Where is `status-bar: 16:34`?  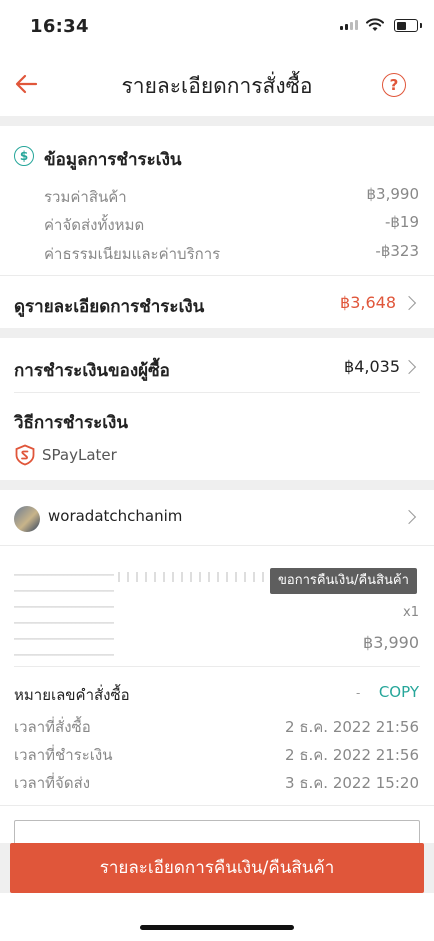
status-bar: 16:34 is located at coordinates (217, 27).